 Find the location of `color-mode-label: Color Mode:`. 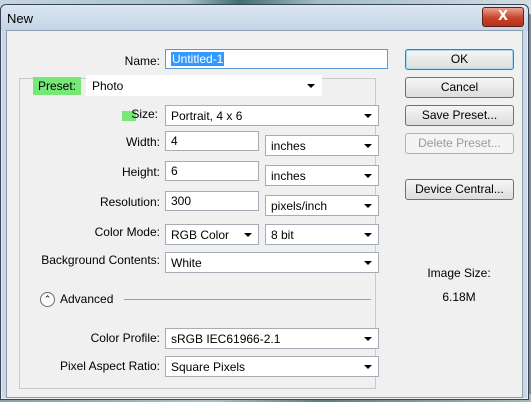

color-mode-label: Color Mode: is located at coordinates (127, 232).